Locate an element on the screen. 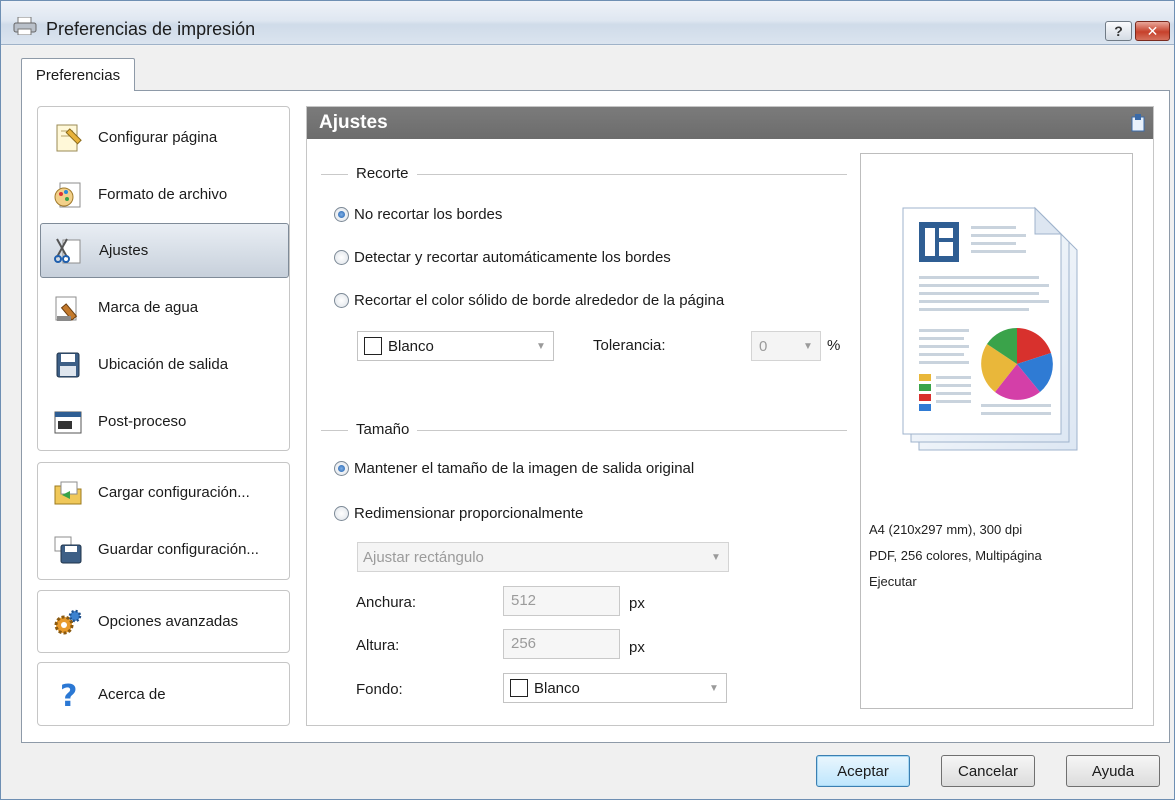  save-location-icon is located at coordinates (68, 364).